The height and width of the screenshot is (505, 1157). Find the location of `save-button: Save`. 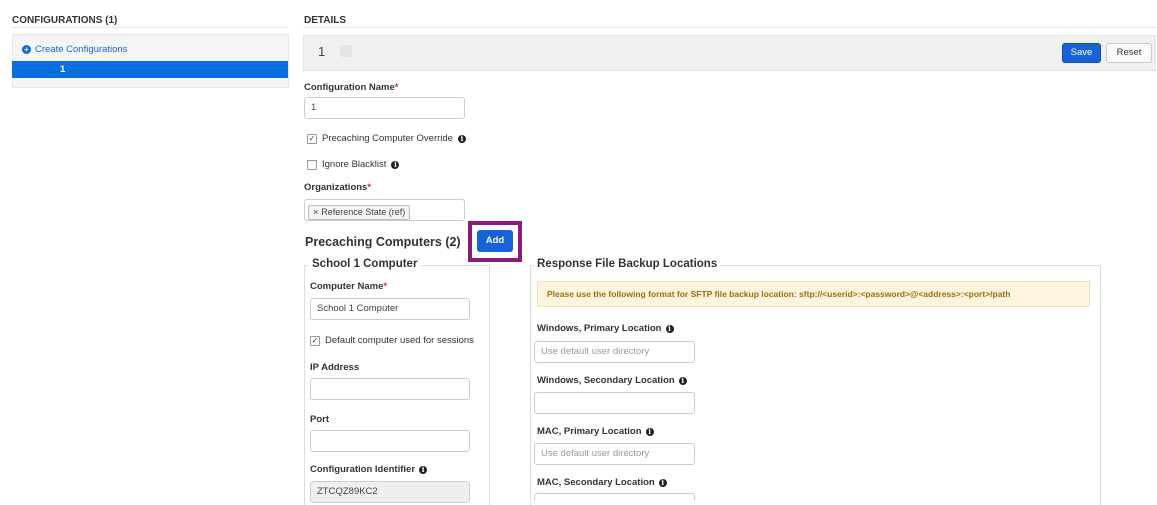

save-button: Save is located at coordinates (1081, 53).